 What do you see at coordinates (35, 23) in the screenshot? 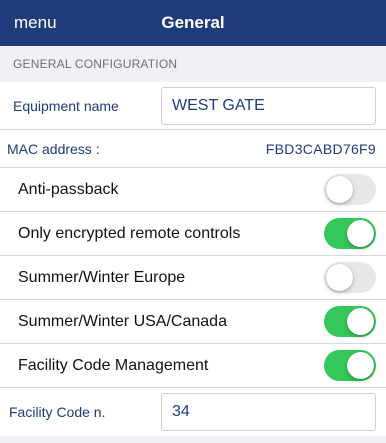
I see `menu-button: menu` at bounding box center [35, 23].